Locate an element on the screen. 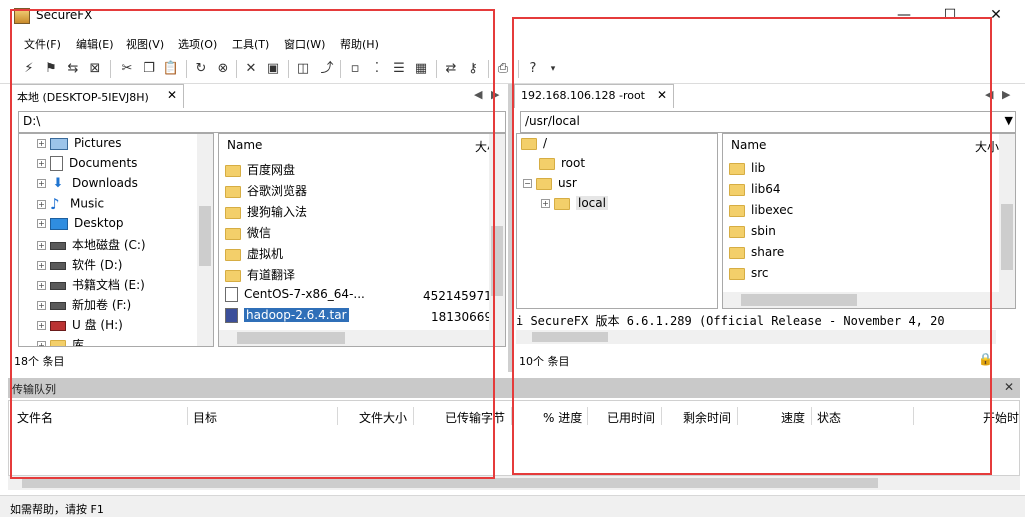 The image size is (1025, 525). tree-item-drive-d: + 软件 (D:) is located at coordinates (79, 266).